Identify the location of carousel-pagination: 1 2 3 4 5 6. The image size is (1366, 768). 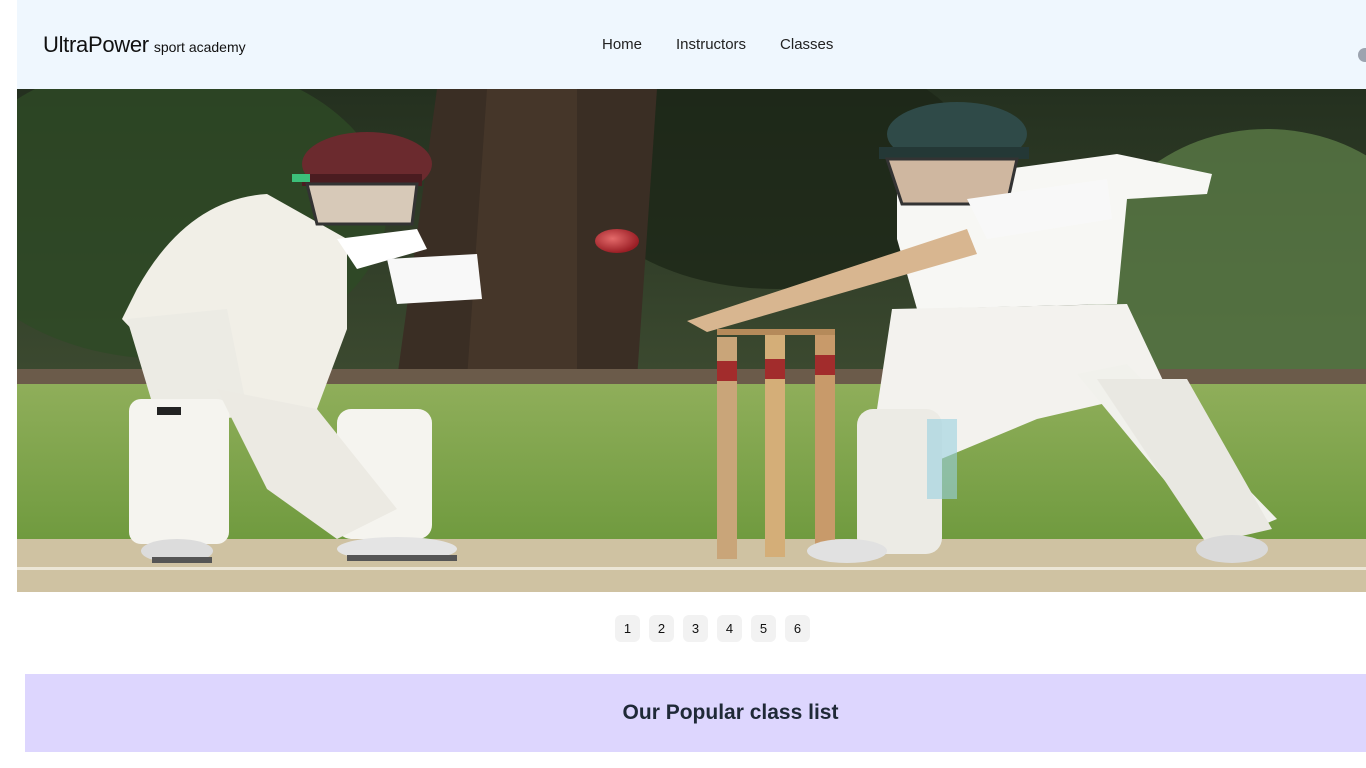
(712, 628).